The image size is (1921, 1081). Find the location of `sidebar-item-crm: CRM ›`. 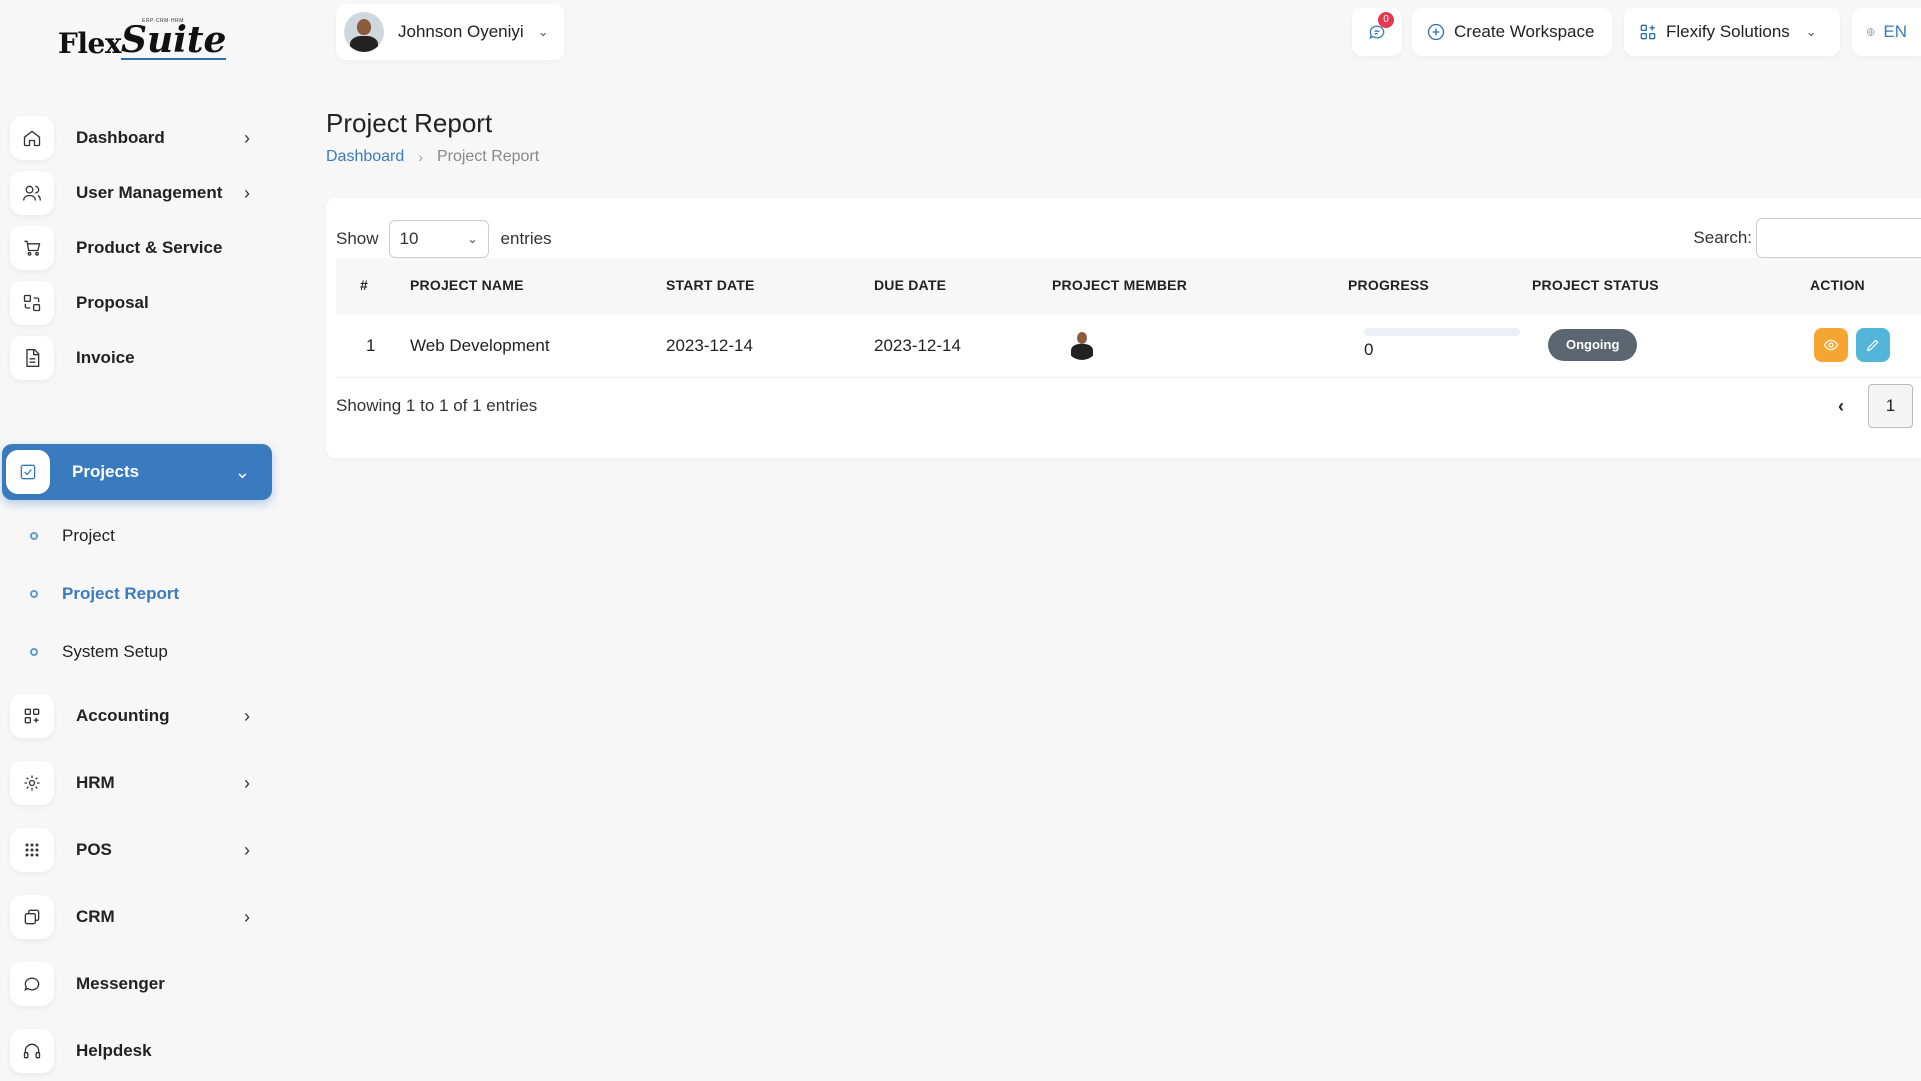

sidebar-item-crm: CRM › is located at coordinates (139, 917).